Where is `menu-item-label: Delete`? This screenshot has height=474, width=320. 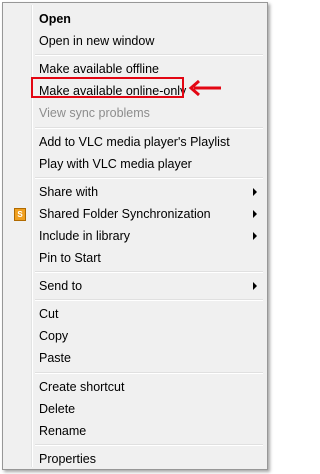 menu-item-label: Delete is located at coordinates (57, 409).